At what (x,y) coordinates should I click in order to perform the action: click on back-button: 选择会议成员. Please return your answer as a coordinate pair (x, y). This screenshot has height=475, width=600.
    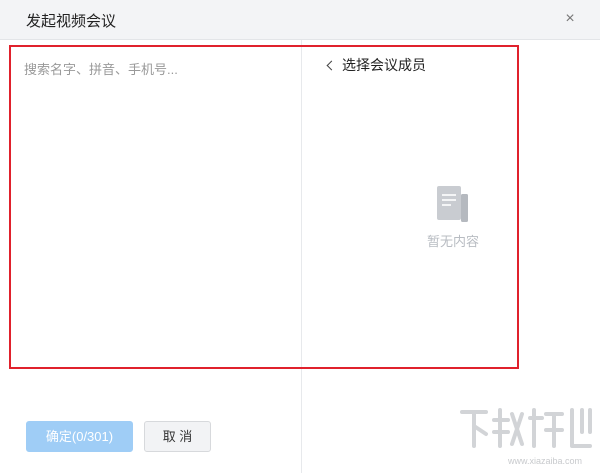
    Looking at the image, I should click on (376, 65).